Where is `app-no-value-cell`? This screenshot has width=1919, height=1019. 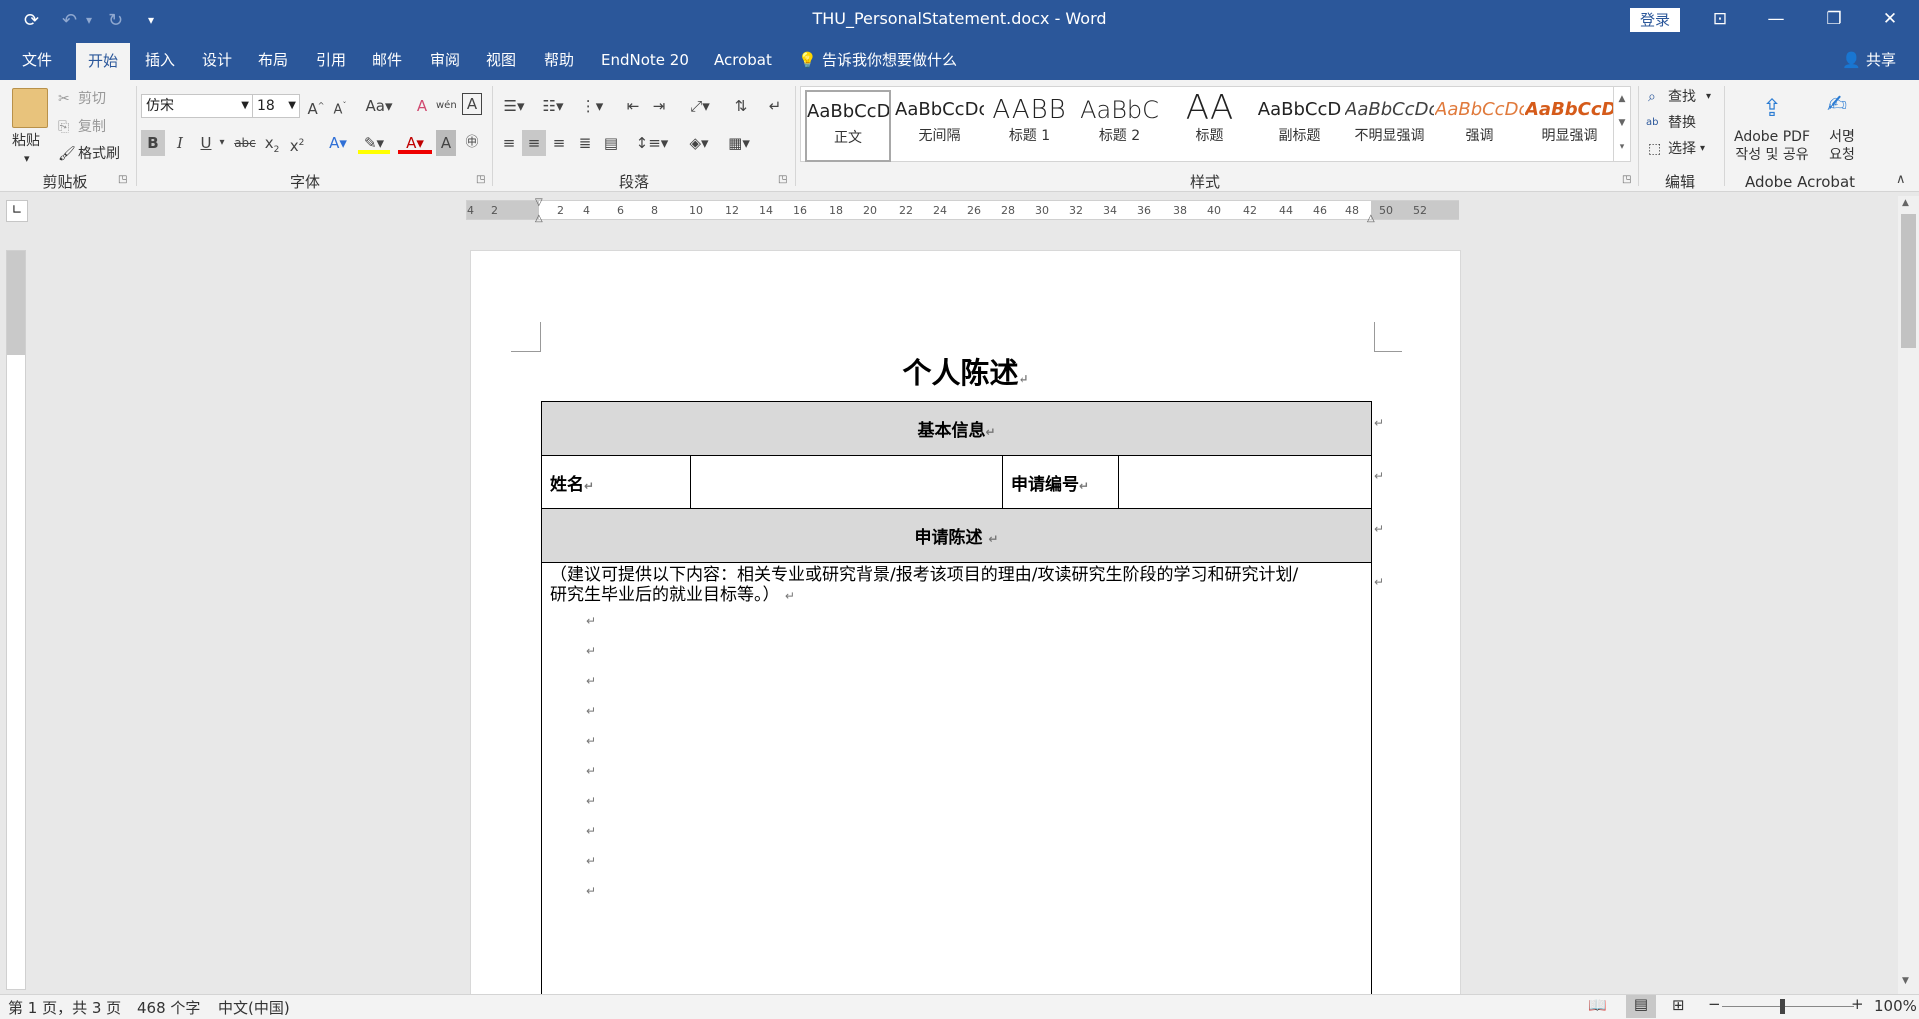
app-no-value-cell is located at coordinates (1245, 482).